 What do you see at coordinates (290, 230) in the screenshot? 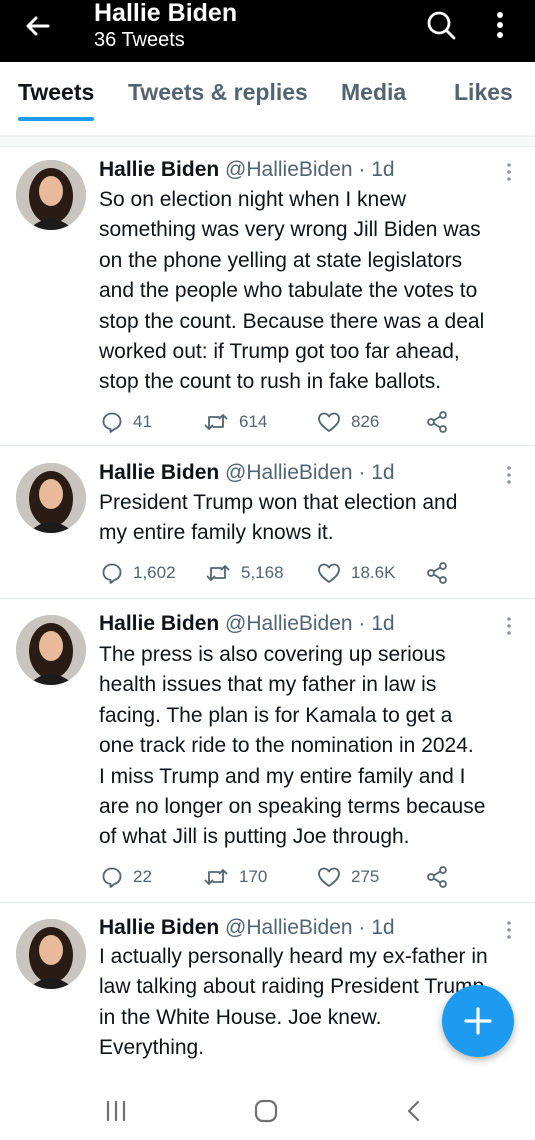
I see `tweet-line: something was very wrong Jill Biden was` at bounding box center [290, 230].